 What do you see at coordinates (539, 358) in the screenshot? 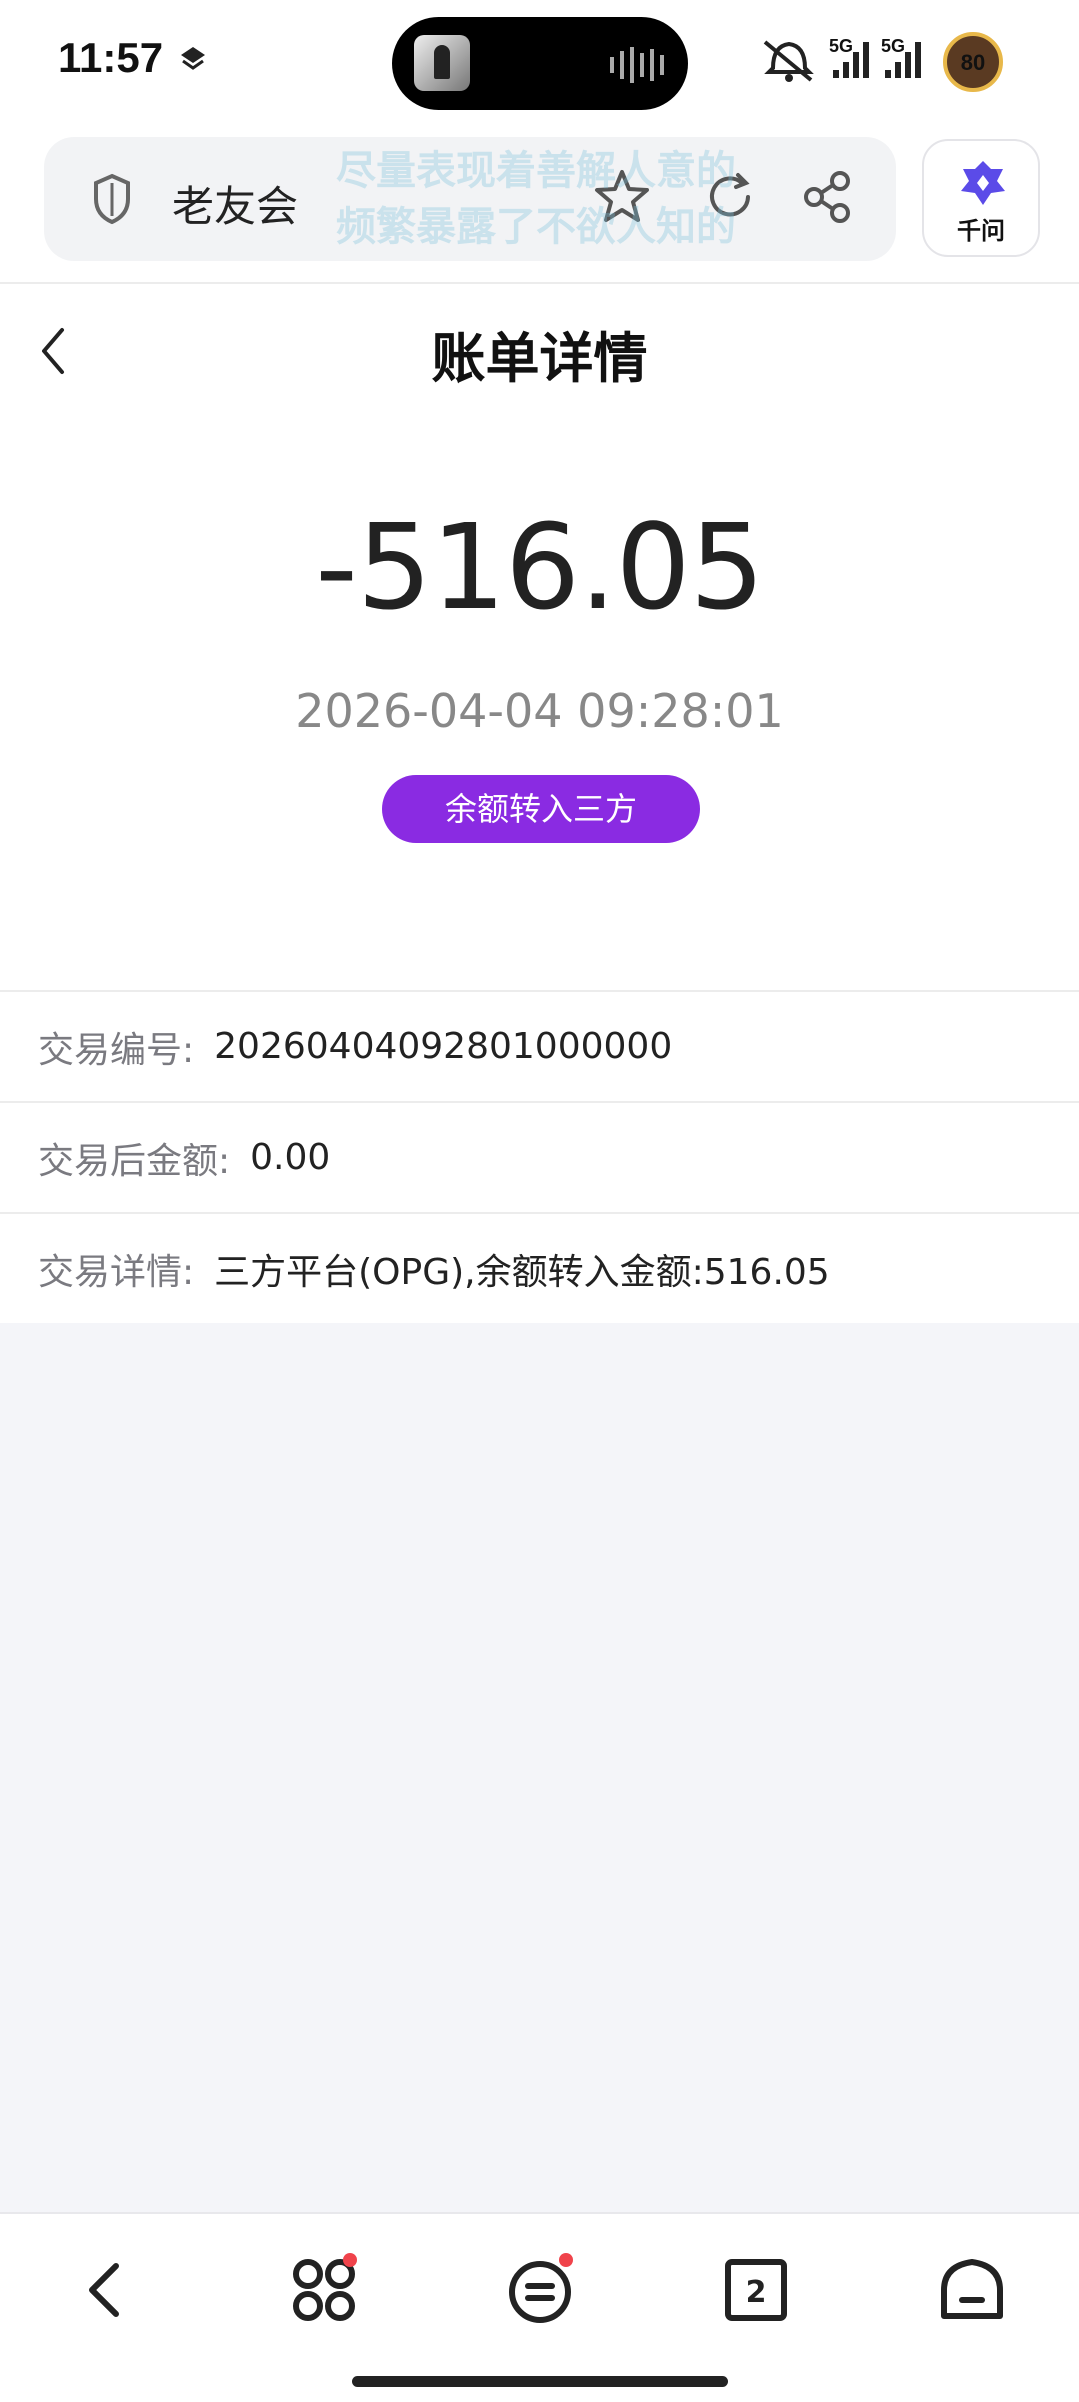
I see `page-title: 账单详情` at bounding box center [539, 358].